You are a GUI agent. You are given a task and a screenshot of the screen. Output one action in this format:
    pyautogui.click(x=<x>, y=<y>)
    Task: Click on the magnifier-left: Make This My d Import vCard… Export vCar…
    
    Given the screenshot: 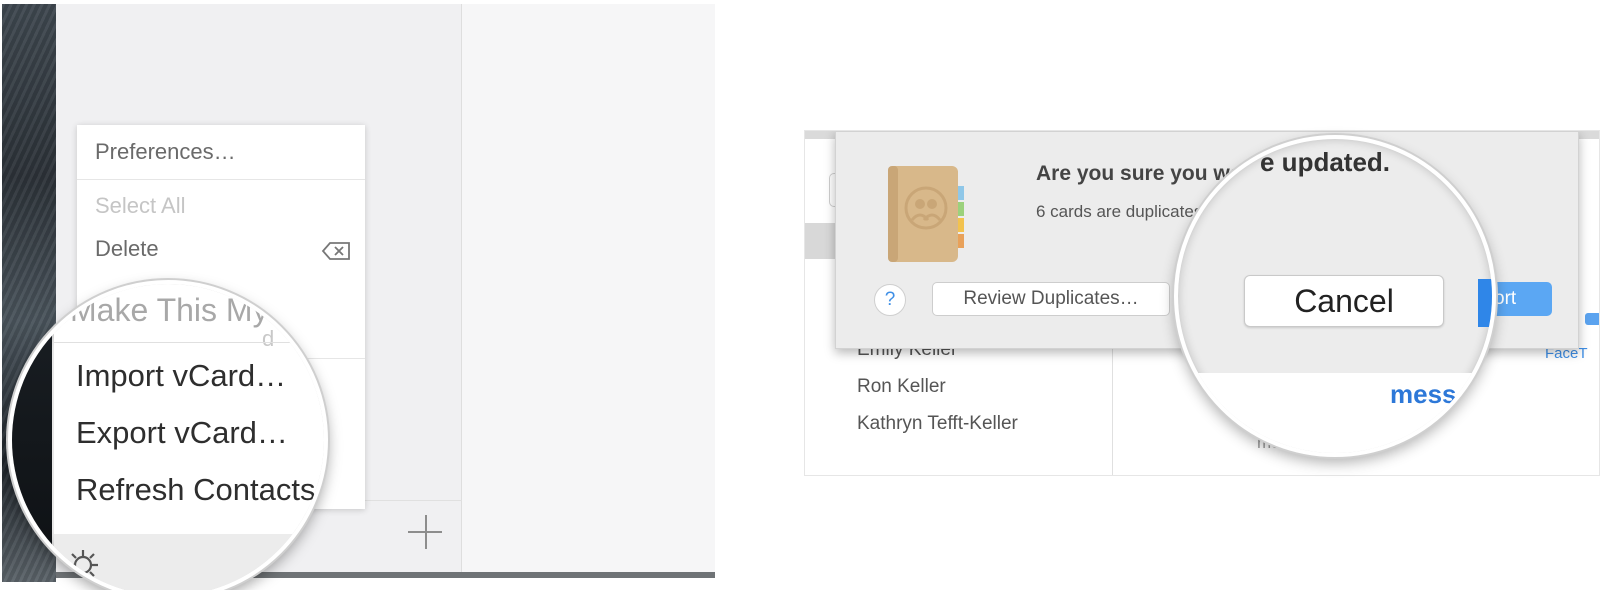 What is the action you would take?
    pyautogui.click(x=168, y=435)
    